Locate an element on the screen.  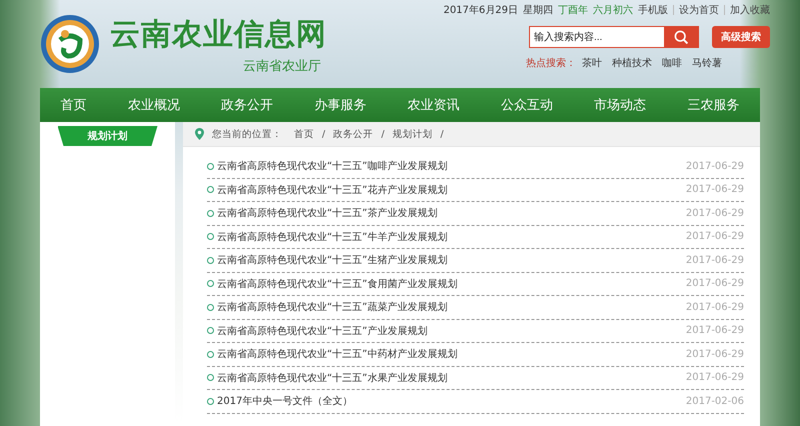
hot-search-link: 种植技术 is located at coordinates (632, 63).